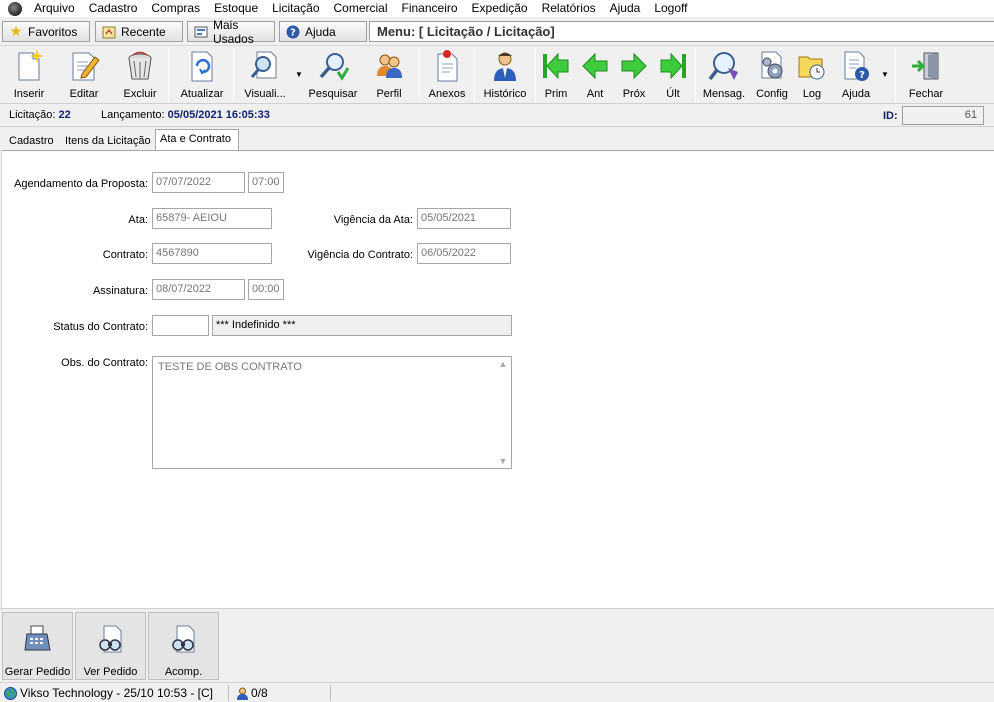  I want to click on perfil-button: Perfil, so click(389, 76).